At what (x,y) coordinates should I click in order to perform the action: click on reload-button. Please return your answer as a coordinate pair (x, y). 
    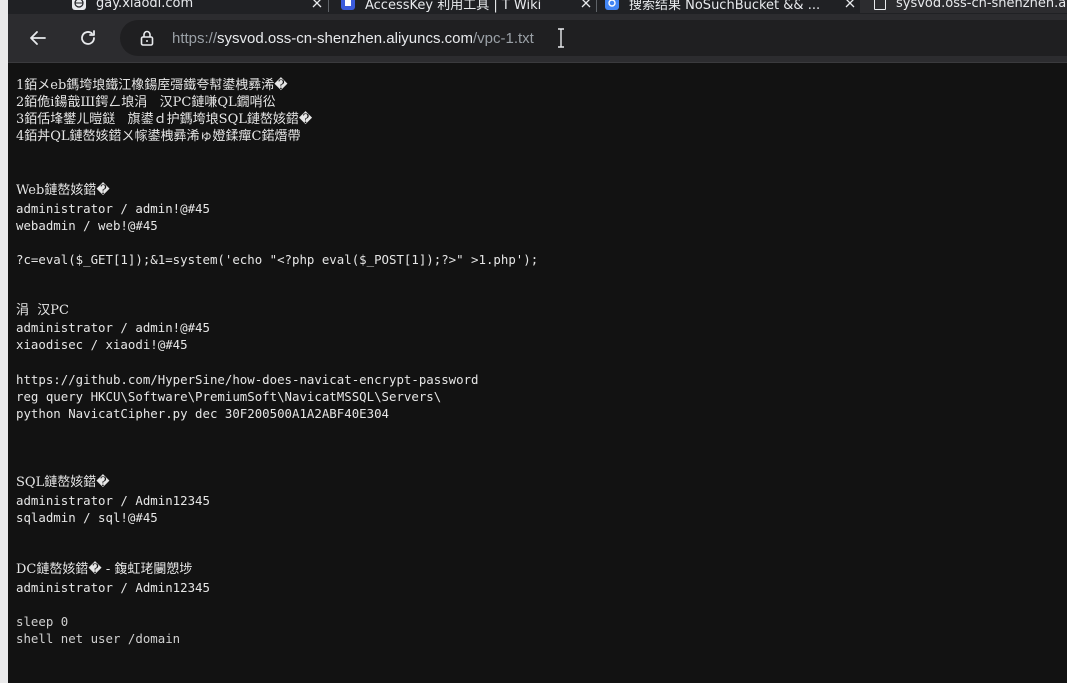
    Looking at the image, I should click on (88, 38).